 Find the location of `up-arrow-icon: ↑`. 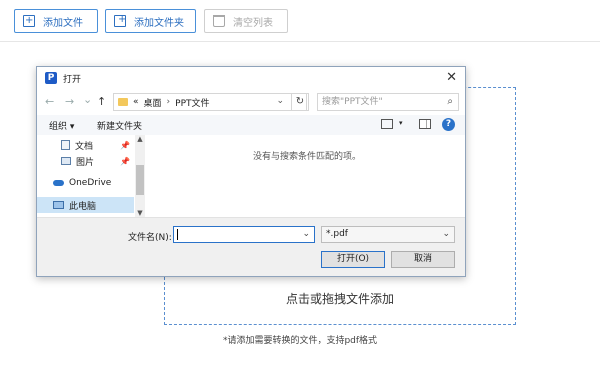

up-arrow-icon: ↑ is located at coordinates (101, 101).